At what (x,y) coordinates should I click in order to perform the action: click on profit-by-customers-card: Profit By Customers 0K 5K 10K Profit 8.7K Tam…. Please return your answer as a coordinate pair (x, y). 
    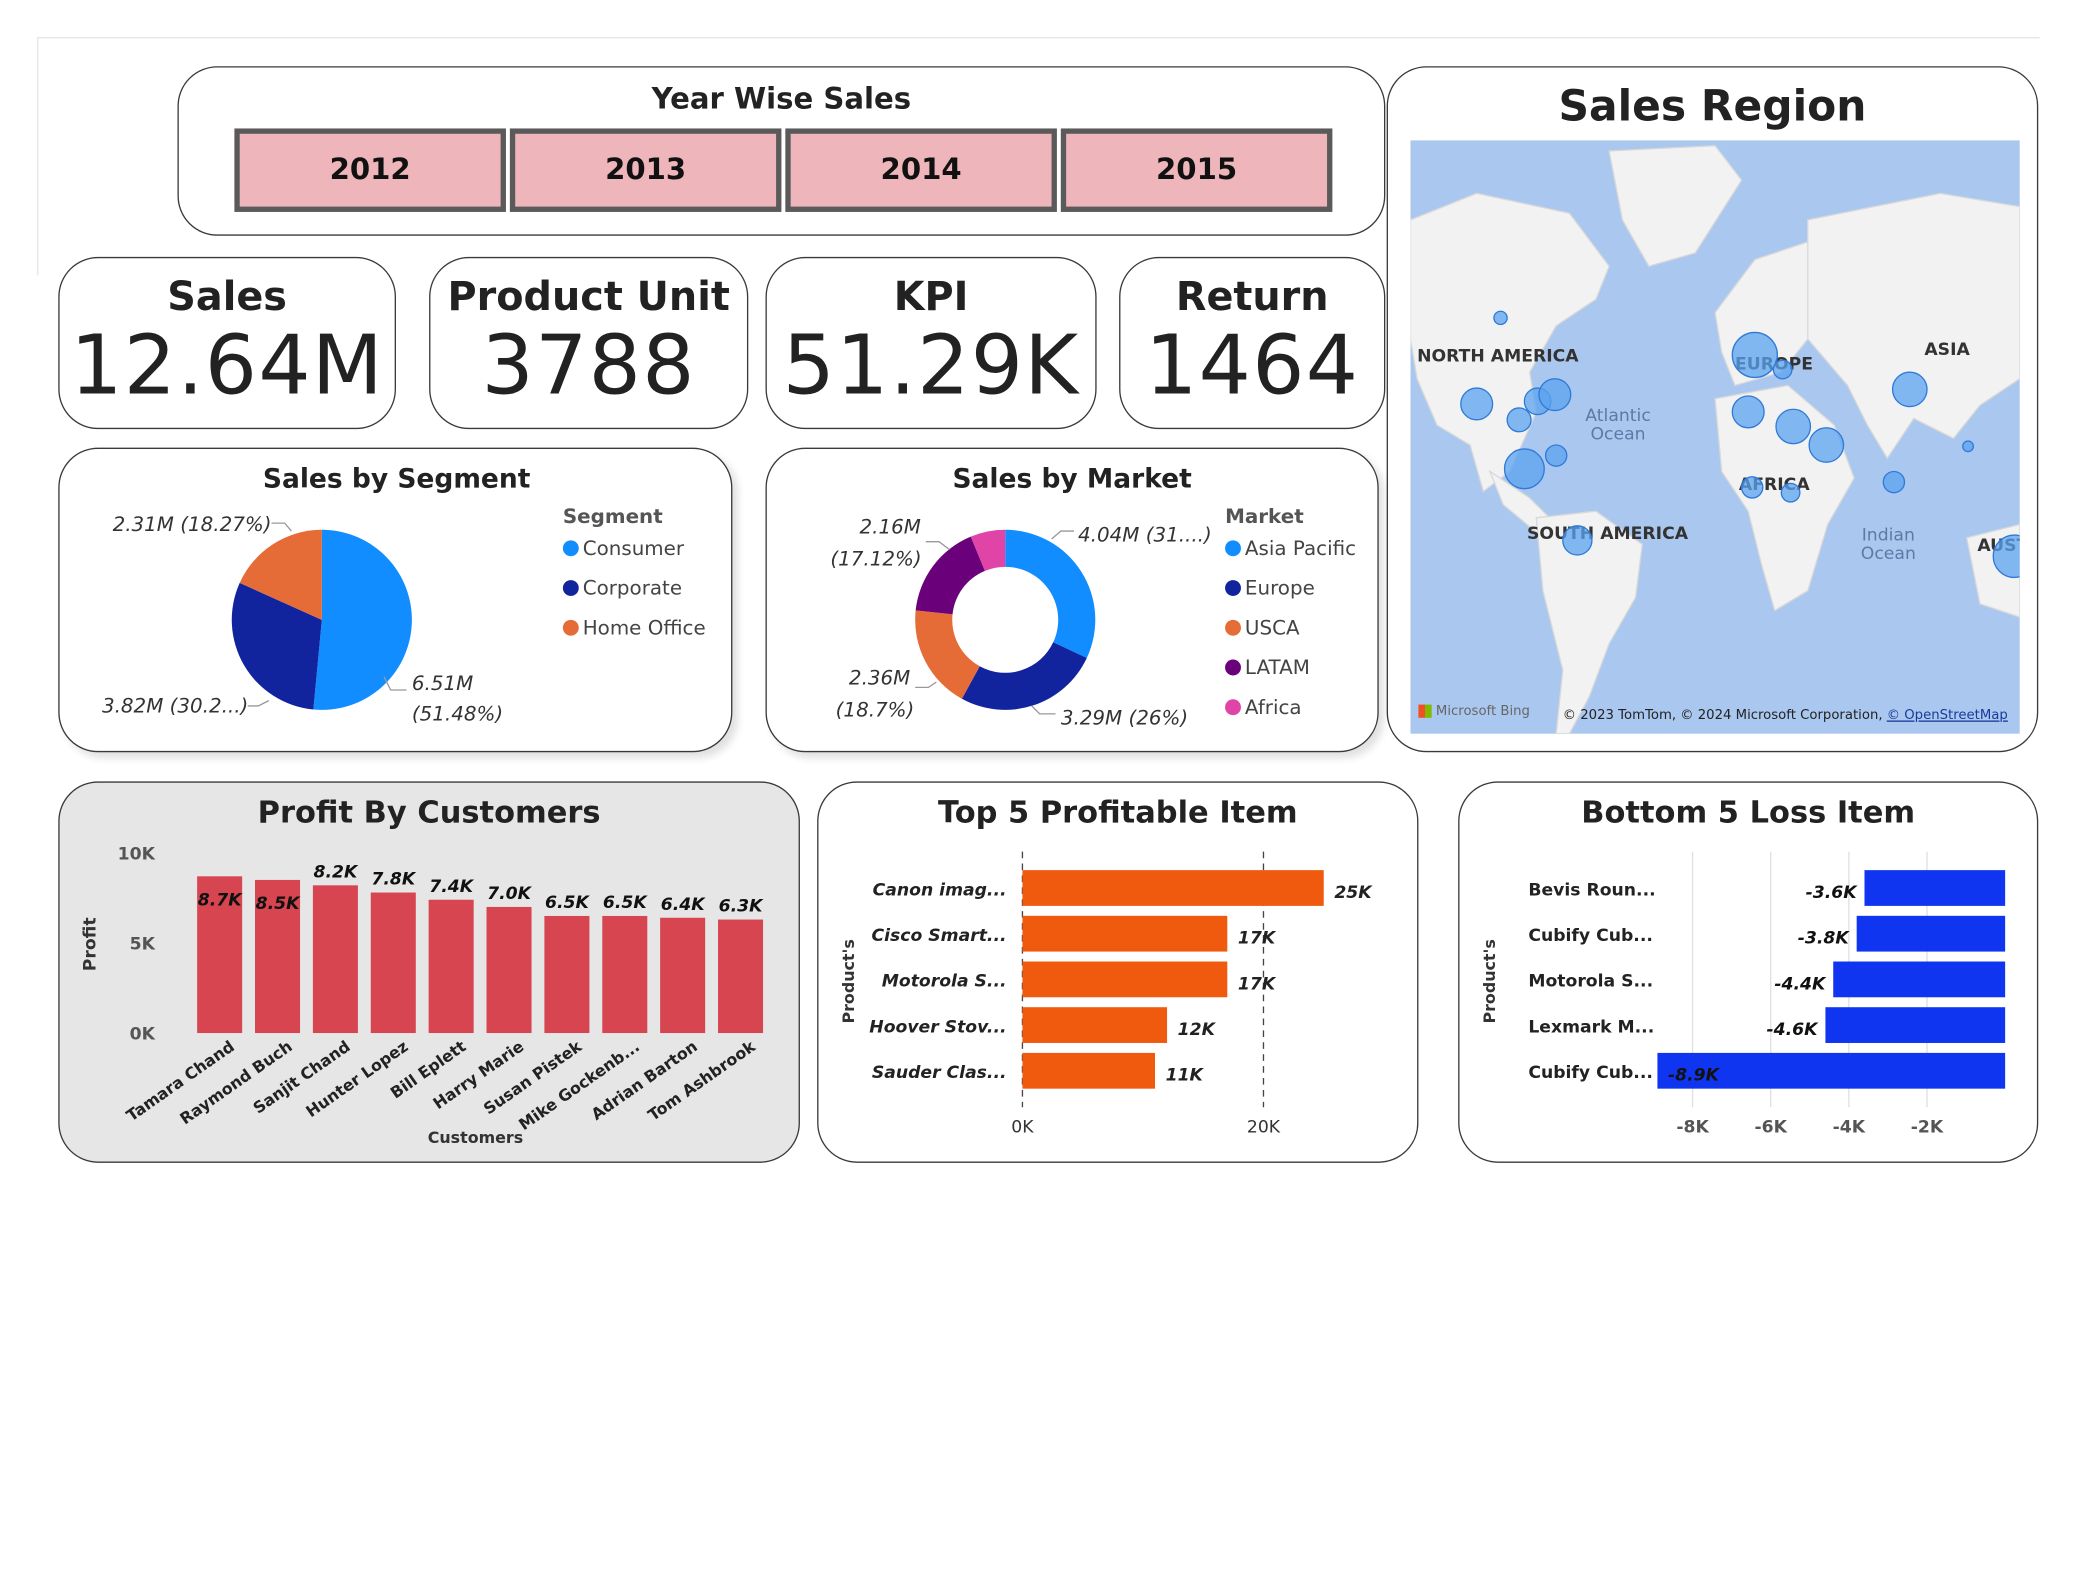
    Looking at the image, I should click on (430, 972).